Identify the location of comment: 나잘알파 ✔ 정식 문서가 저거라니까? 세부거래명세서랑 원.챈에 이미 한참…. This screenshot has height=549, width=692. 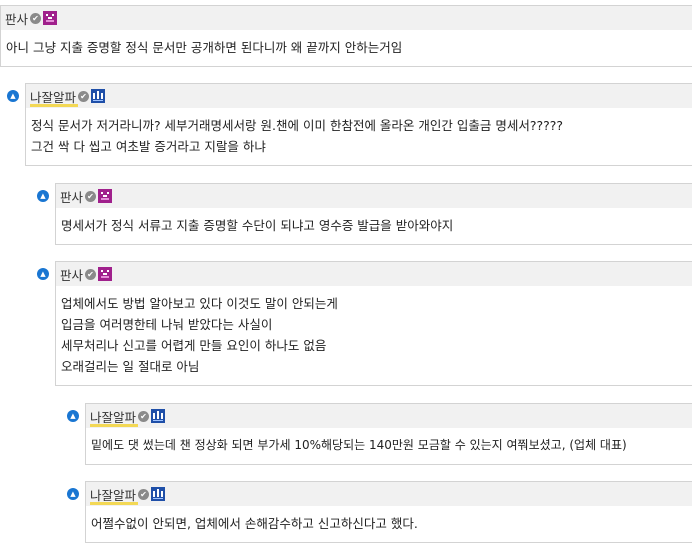
(358, 124).